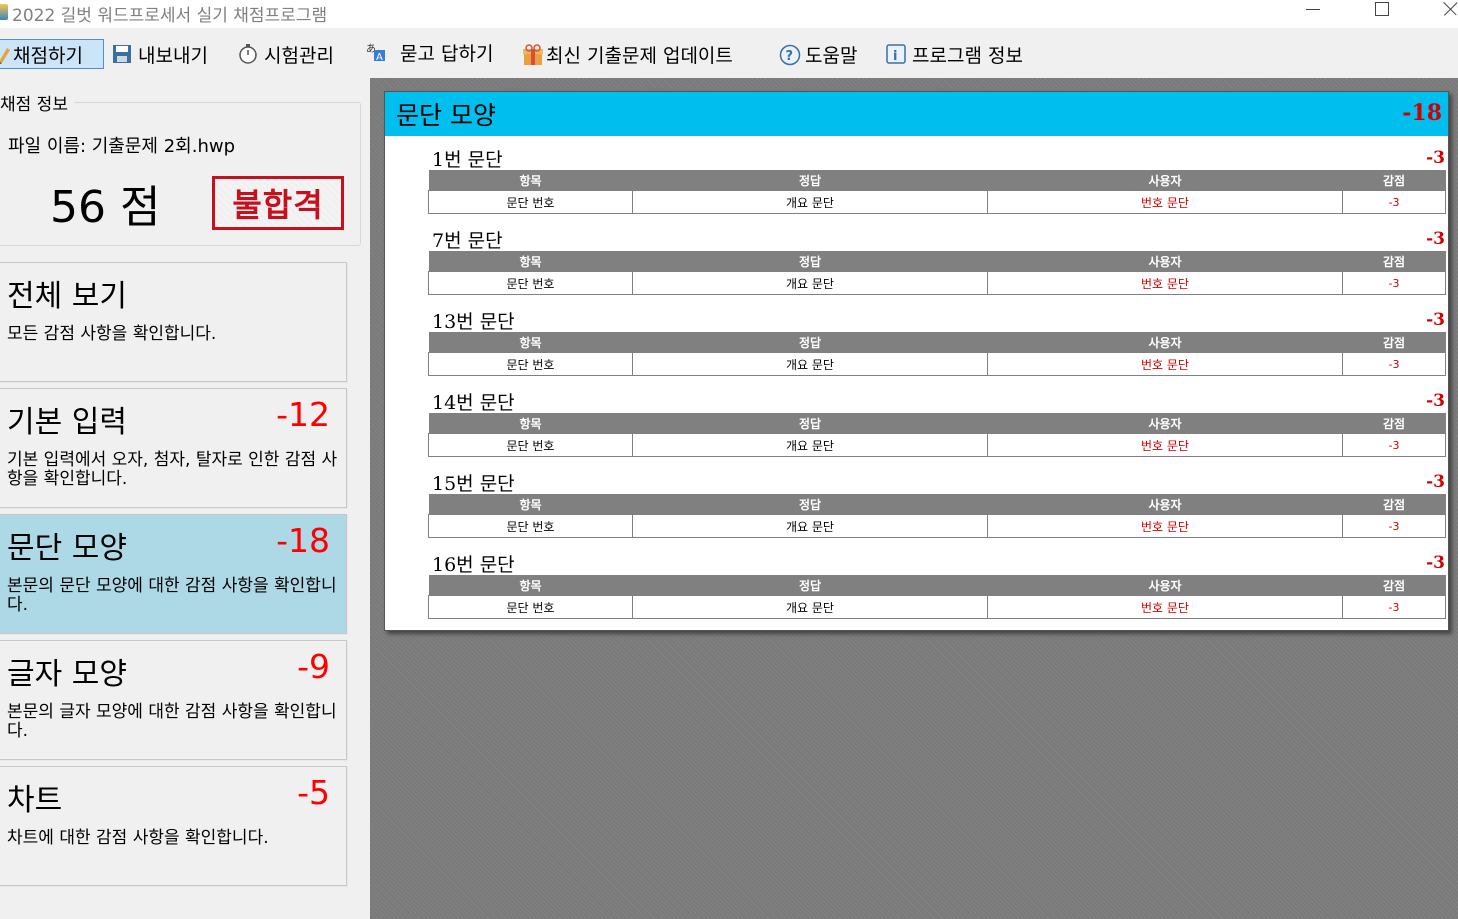 Image resolution: width=1458 pixels, height=919 pixels. What do you see at coordinates (173, 826) in the screenshot?
I see `category-card-chart: 차트 -5 차트에 대한 감점 사항을 확인합니다.` at bounding box center [173, 826].